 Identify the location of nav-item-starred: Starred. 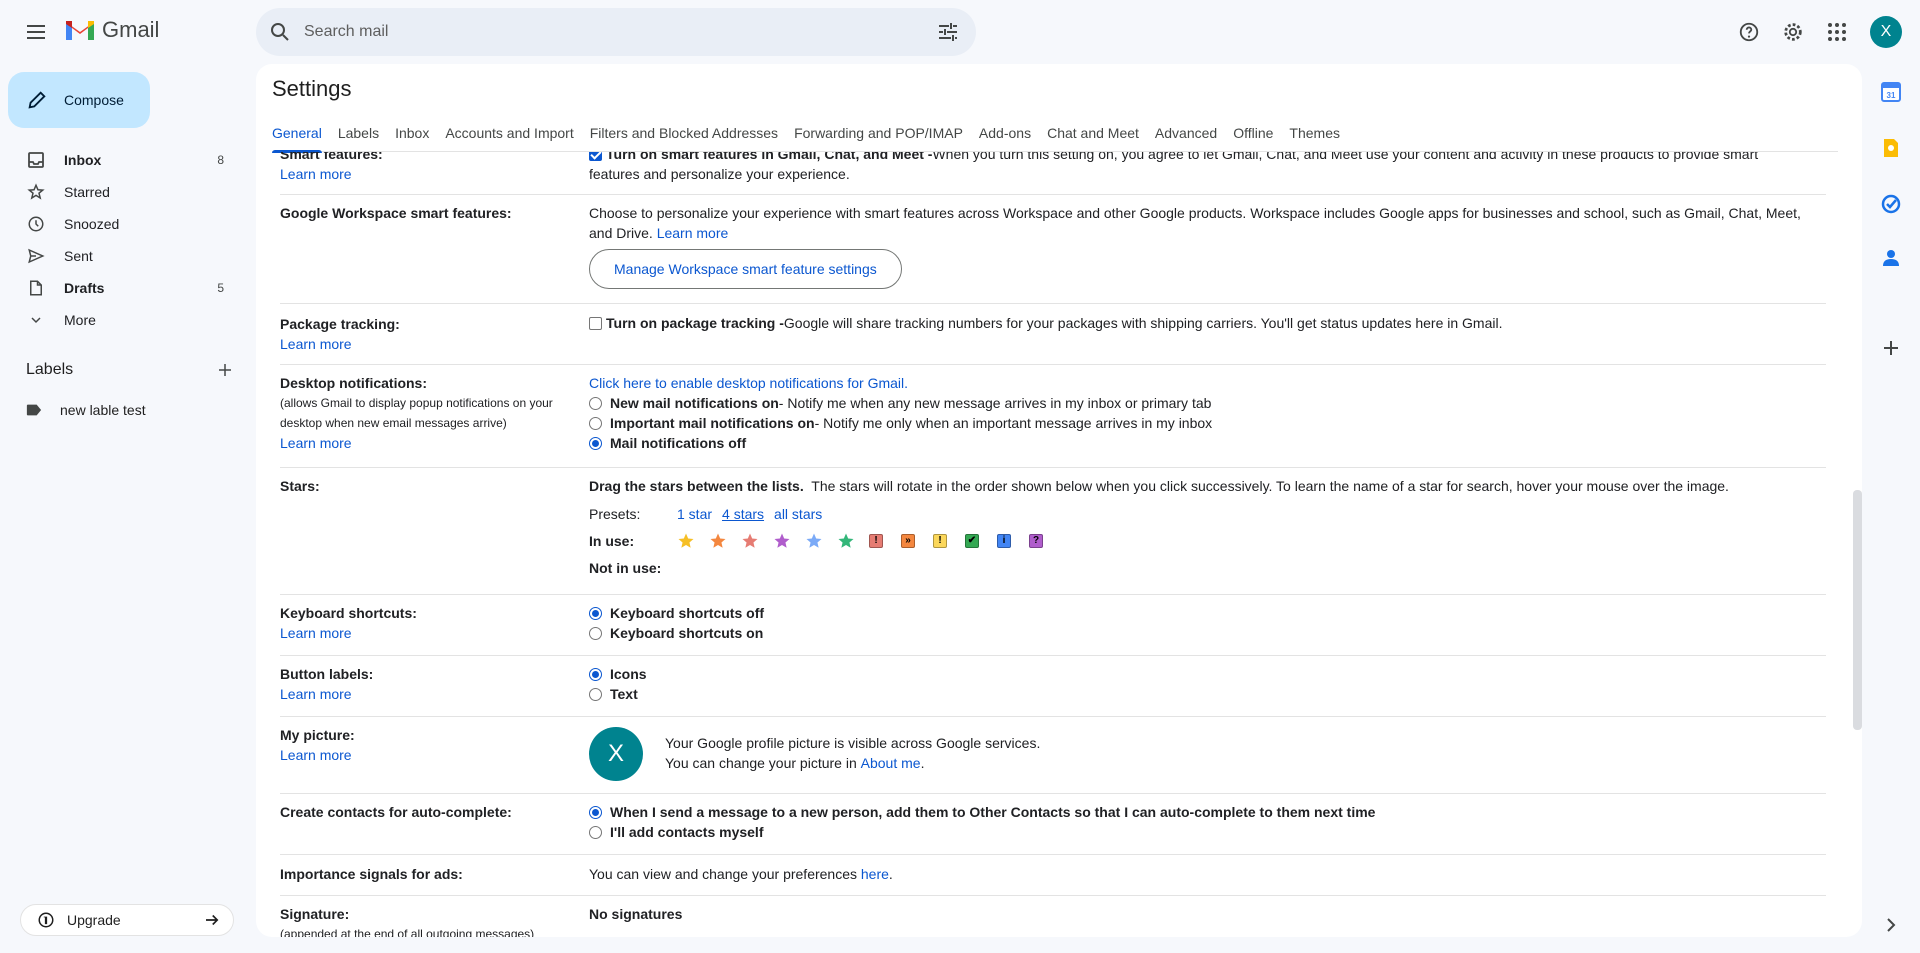
(120, 192).